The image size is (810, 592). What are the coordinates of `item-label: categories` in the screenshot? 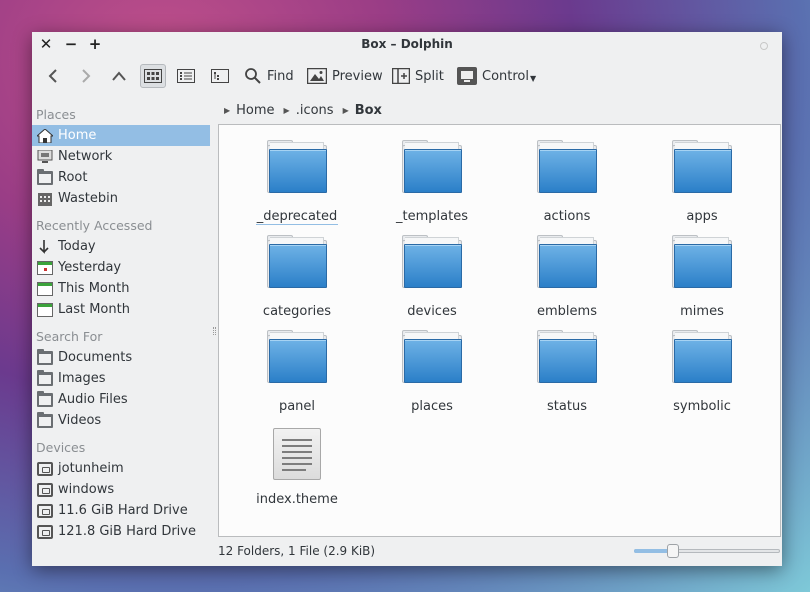 It's located at (297, 311).